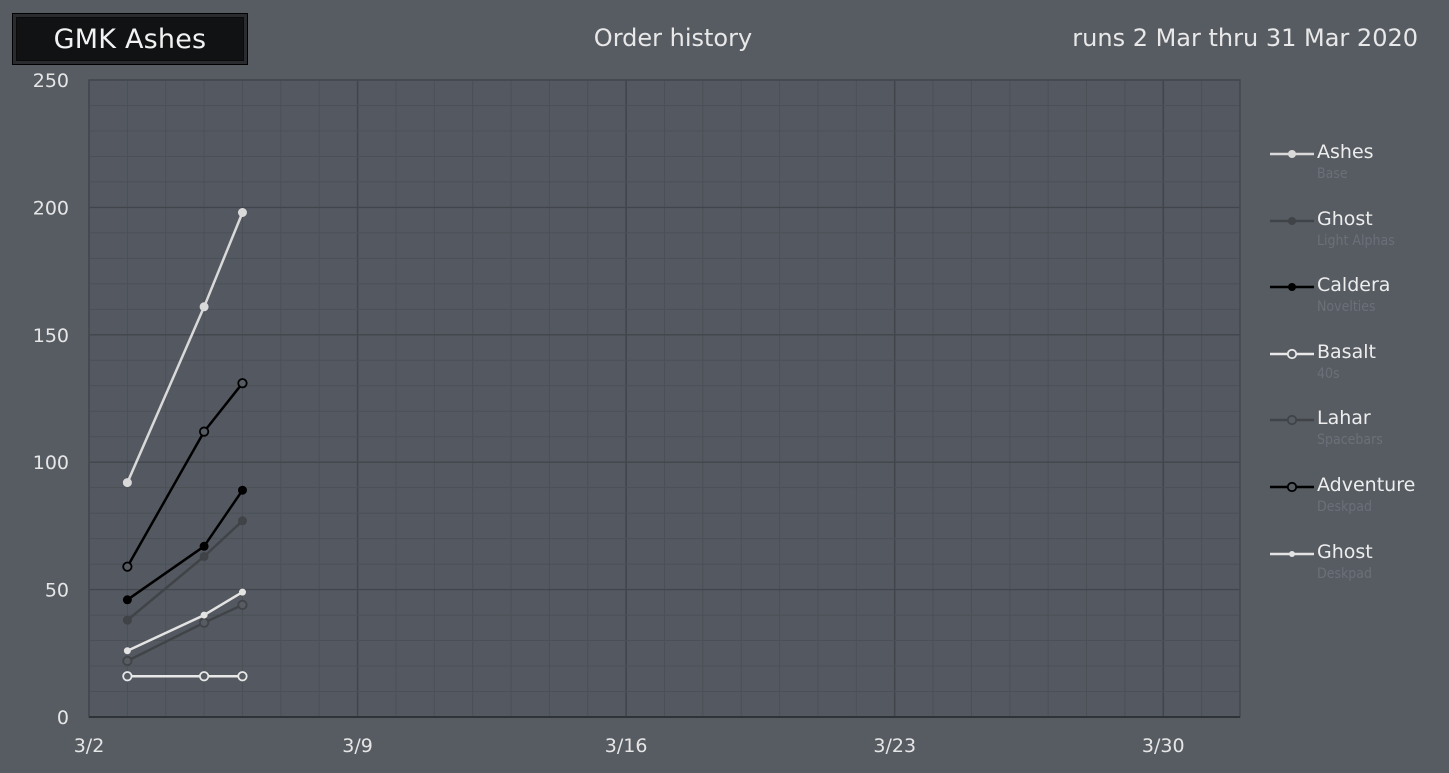 This screenshot has height=773, width=1449. What do you see at coordinates (63, 718) in the screenshot?
I see `y-tick-label: 0` at bounding box center [63, 718].